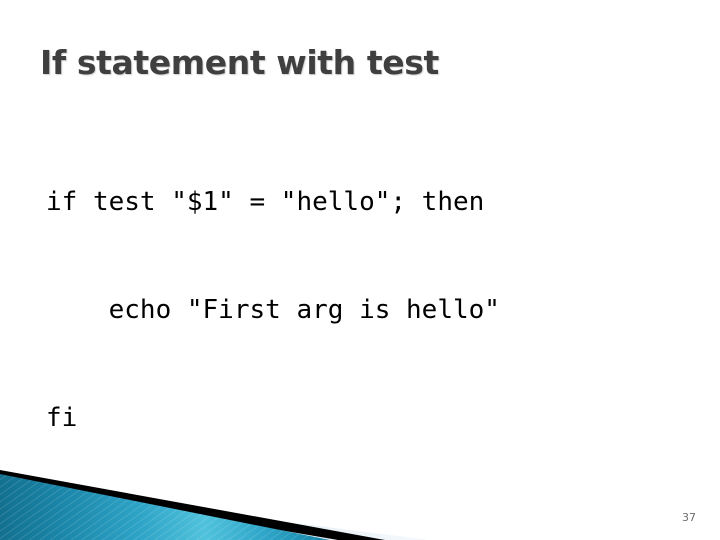 The height and width of the screenshot is (540, 720). Describe the element at coordinates (62, 418) in the screenshot. I see `code-line: fi` at that location.